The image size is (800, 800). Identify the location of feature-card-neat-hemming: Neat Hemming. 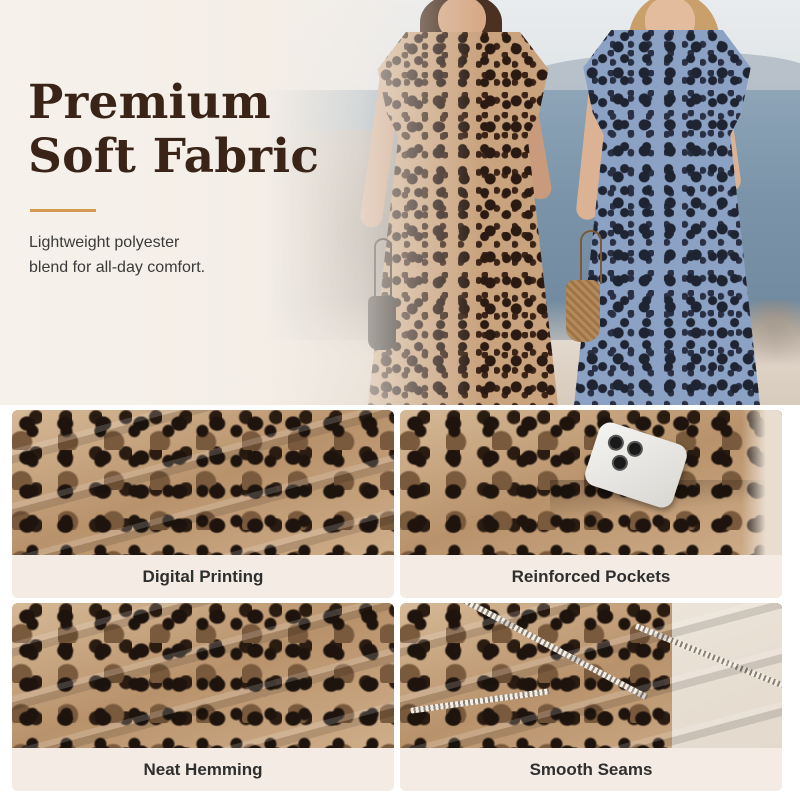
(203, 697).